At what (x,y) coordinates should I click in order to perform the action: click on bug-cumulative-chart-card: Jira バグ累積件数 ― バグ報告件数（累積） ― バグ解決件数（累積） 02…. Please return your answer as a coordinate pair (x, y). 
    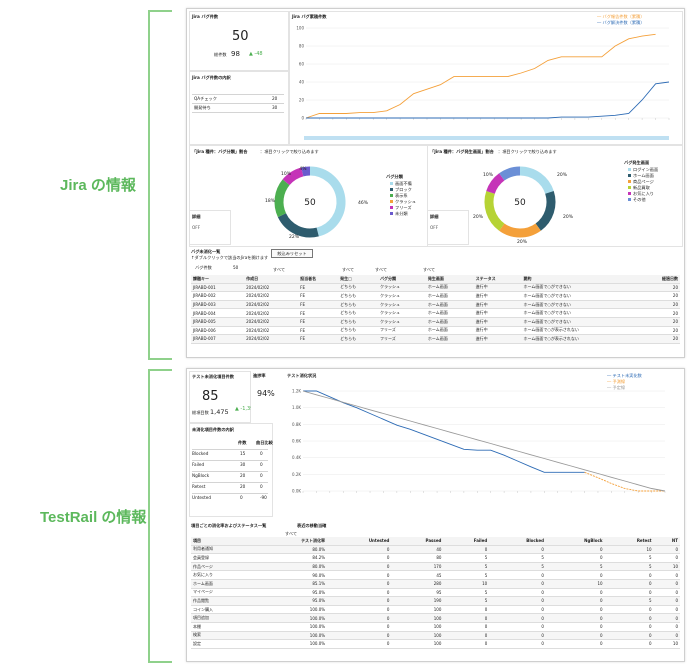
    Looking at the image, I should click on (486, 78).